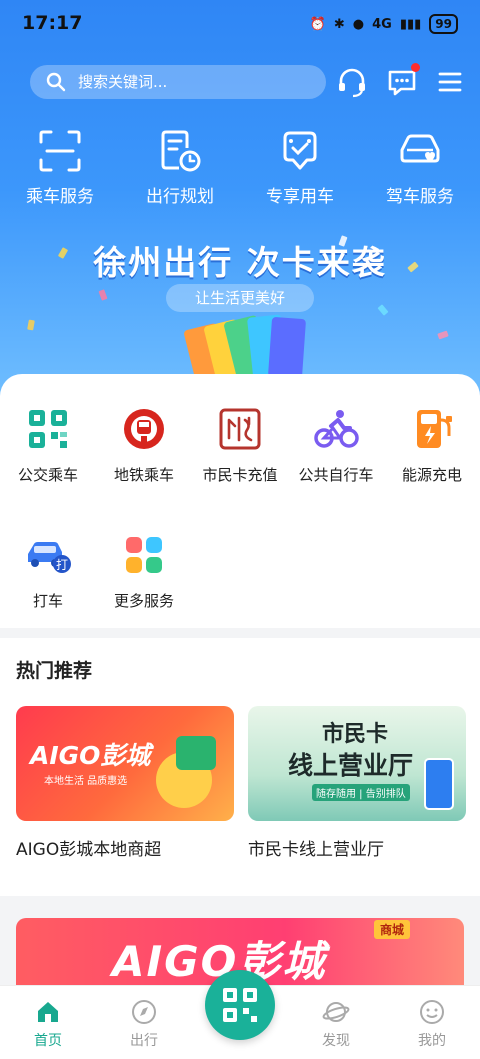 This screenshot has height=1059, width=480. I want to click on bluetooth-icon: ✱, so click(339, 24).